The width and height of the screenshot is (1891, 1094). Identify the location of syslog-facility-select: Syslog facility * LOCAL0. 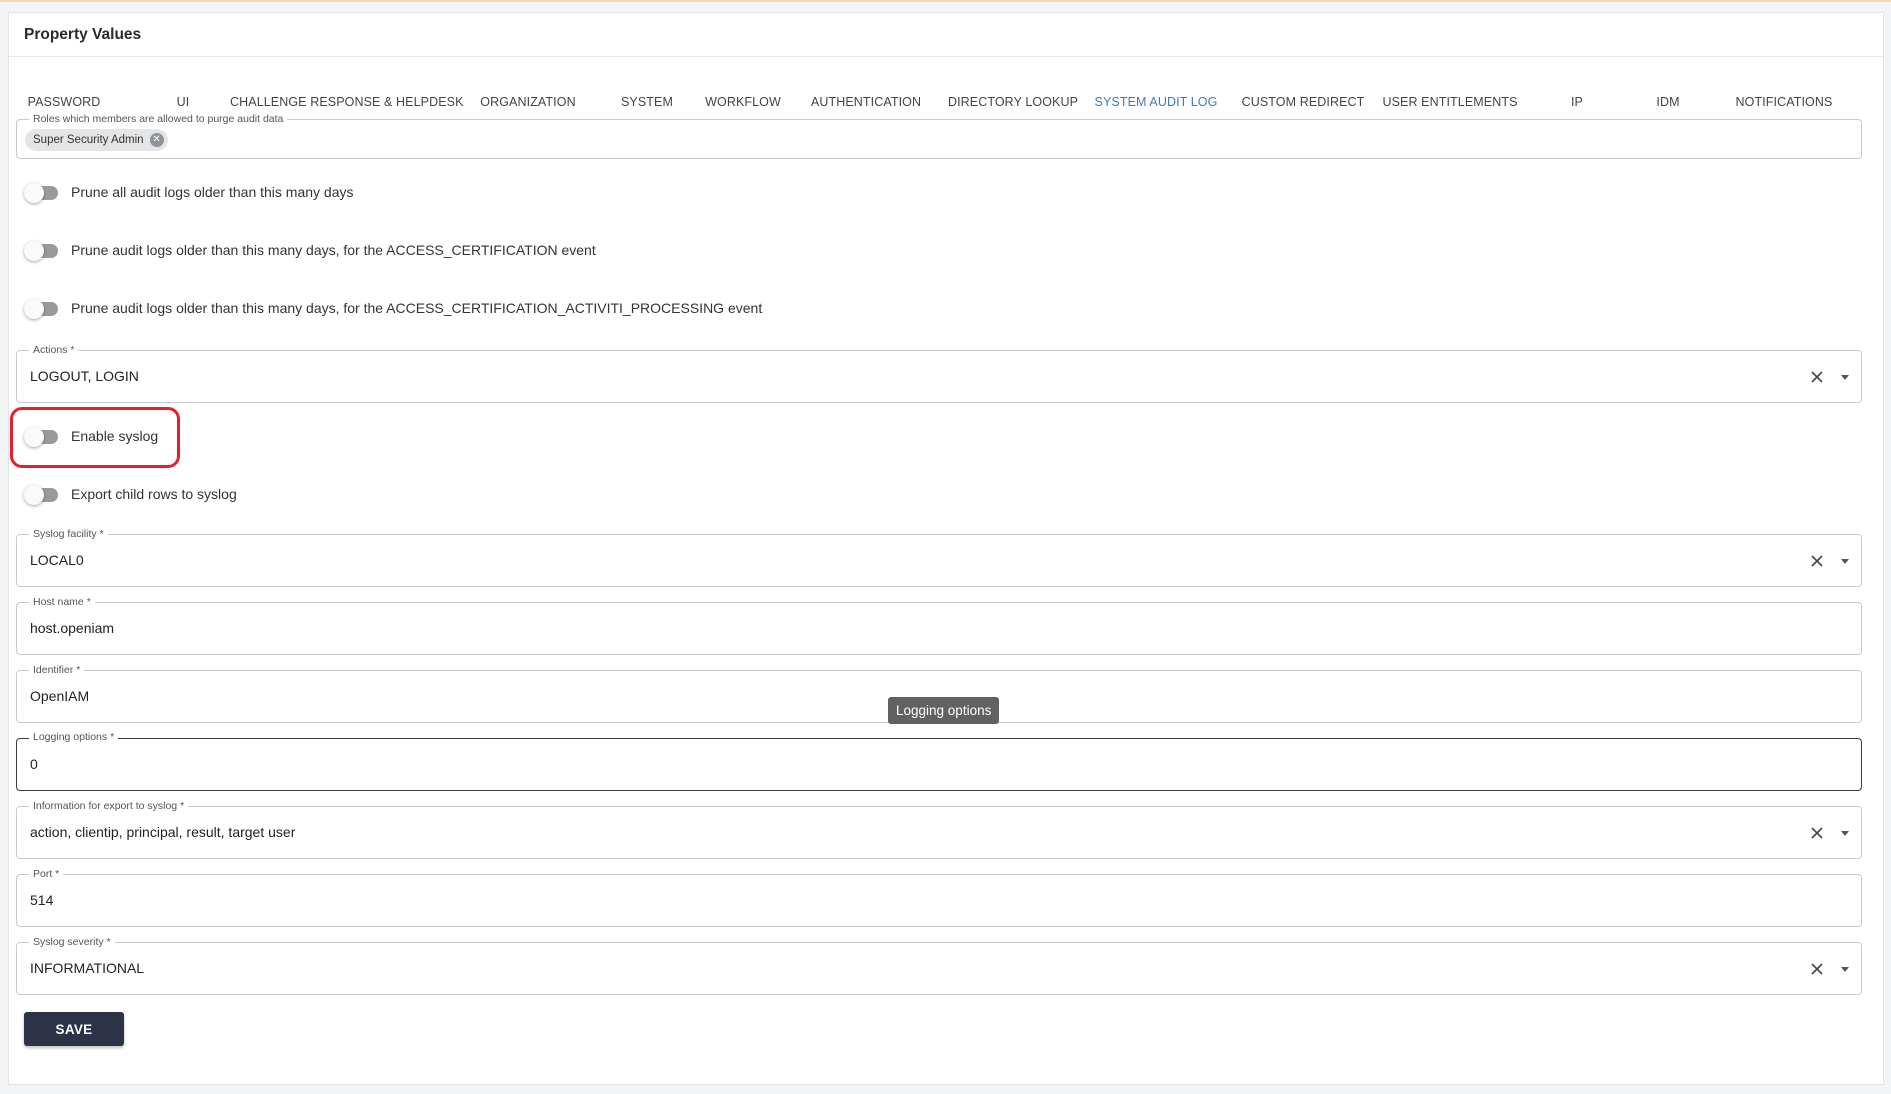
(939, 557).